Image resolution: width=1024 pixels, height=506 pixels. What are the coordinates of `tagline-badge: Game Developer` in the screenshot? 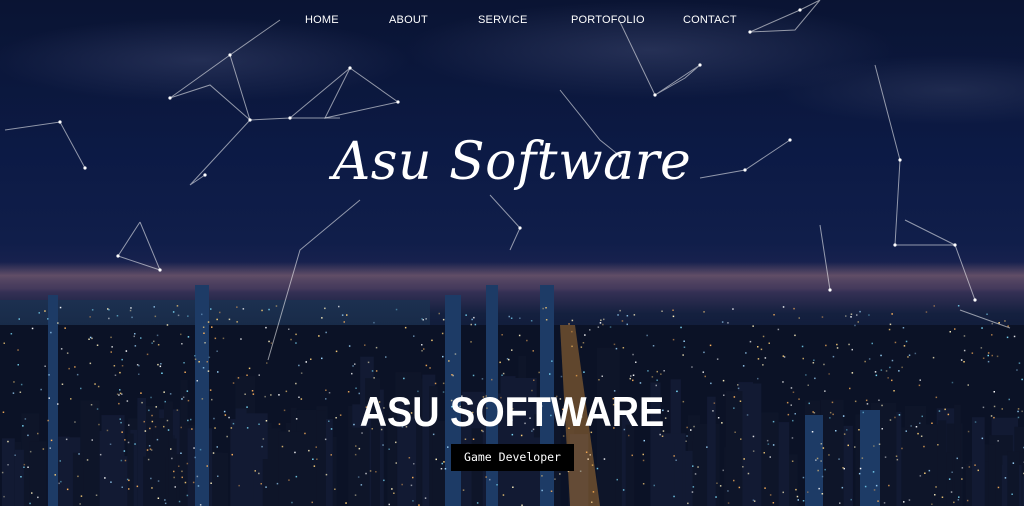 It's located at (512, 457).